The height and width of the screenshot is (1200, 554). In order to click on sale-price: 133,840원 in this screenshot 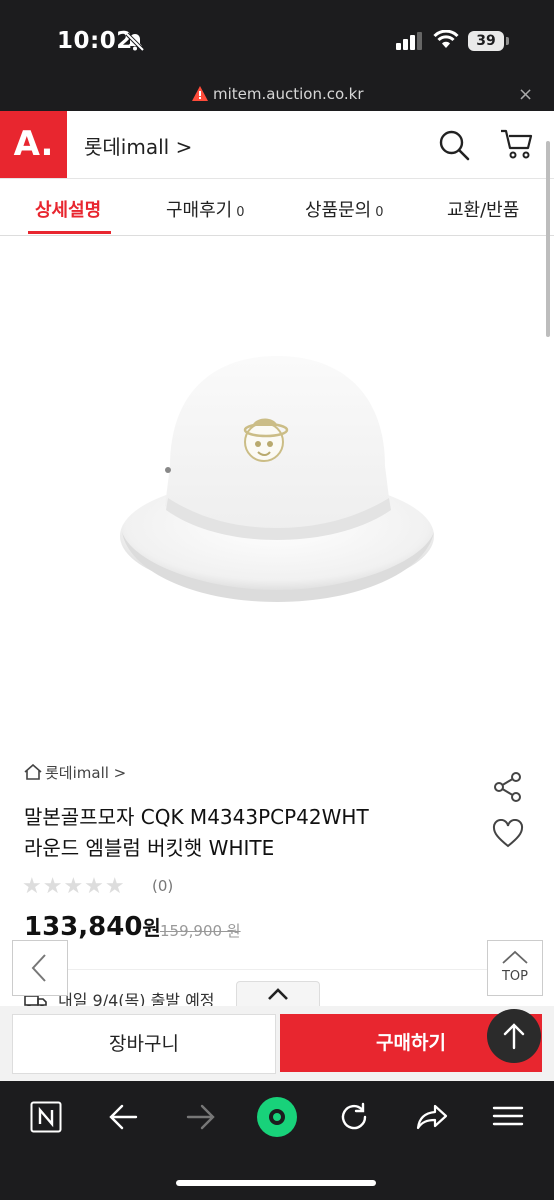, I will do `click(92, 927)`.